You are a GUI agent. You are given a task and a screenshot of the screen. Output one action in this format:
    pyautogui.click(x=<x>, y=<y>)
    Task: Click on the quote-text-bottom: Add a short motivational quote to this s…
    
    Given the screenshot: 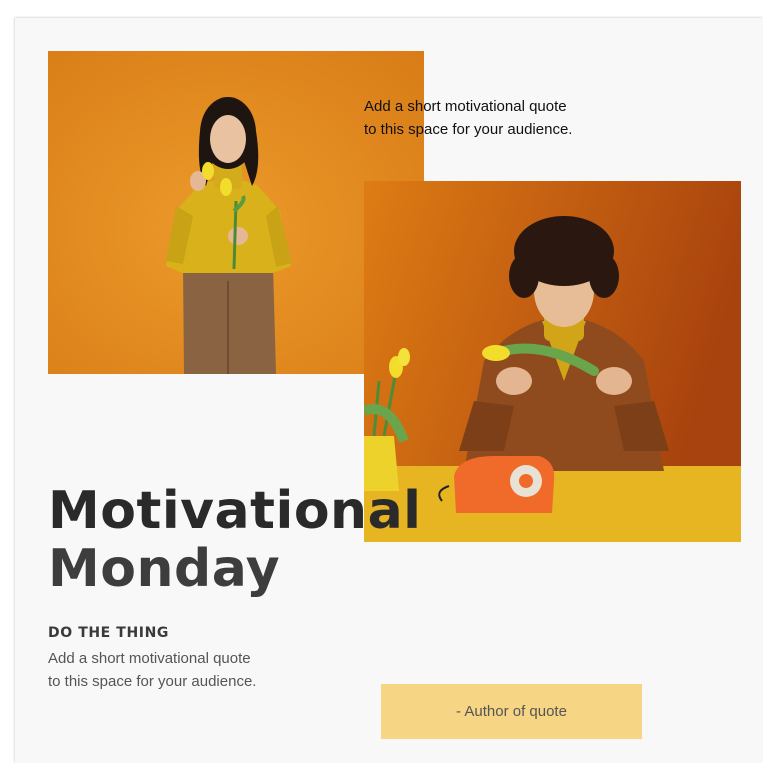 What is the action you would take?
    pyautogui.click(x=152, y=670)
    